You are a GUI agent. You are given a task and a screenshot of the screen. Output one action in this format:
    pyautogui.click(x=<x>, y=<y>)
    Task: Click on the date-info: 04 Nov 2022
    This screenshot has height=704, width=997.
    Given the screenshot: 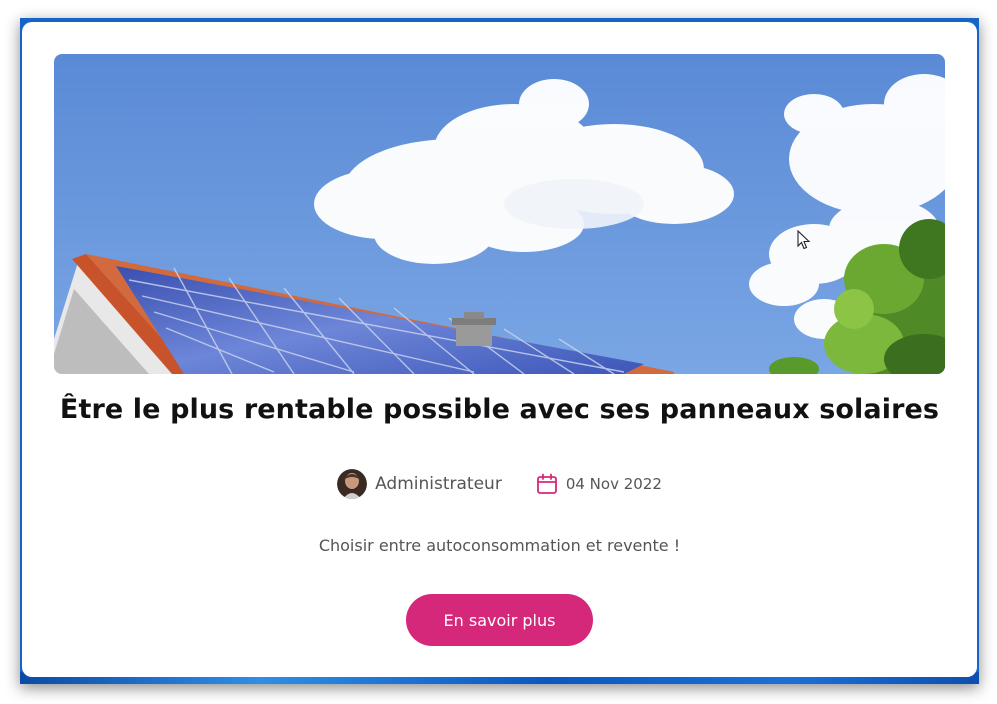 What is the action you would take?
    pyautogui.click(x=599, y=484)
    